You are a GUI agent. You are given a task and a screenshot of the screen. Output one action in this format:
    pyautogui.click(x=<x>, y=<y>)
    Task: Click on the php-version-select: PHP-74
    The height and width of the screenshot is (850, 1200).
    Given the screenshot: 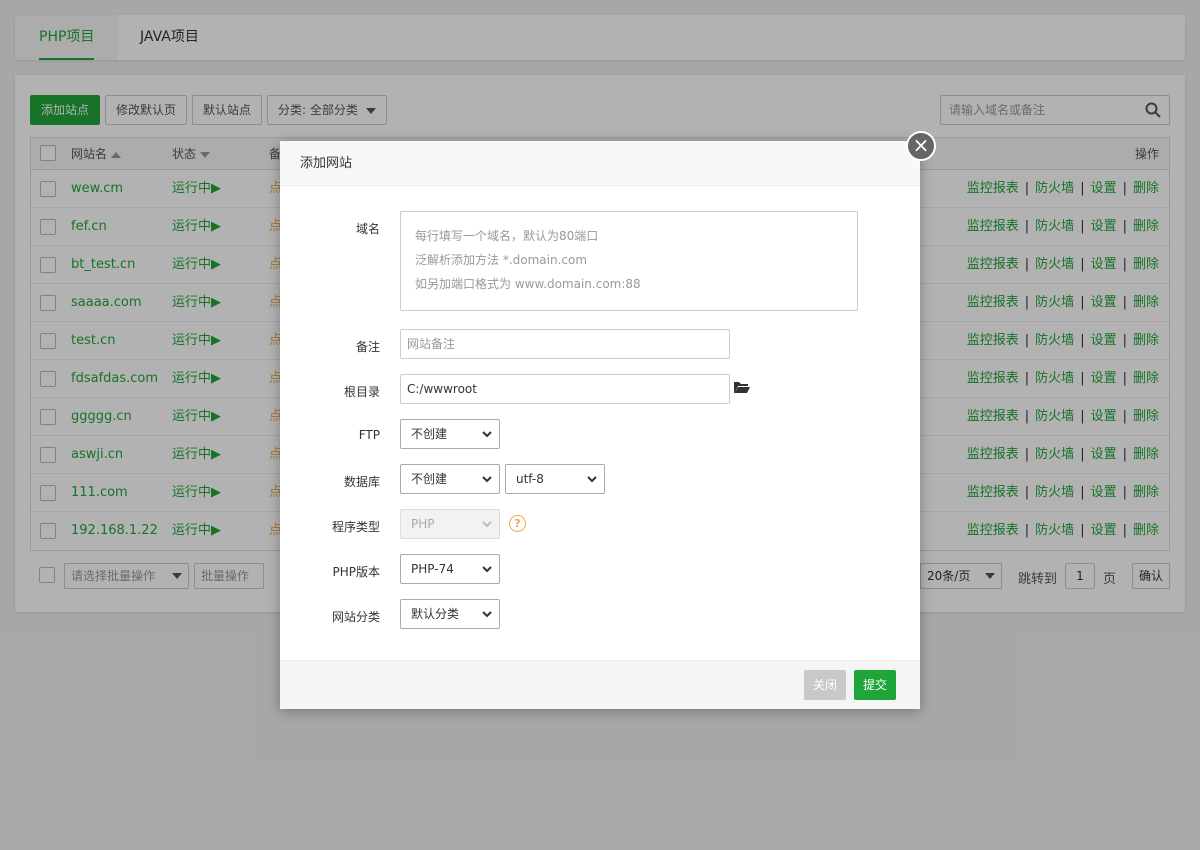 What is the action you would take?
    pyautogui.click(x=450, y=569)
    